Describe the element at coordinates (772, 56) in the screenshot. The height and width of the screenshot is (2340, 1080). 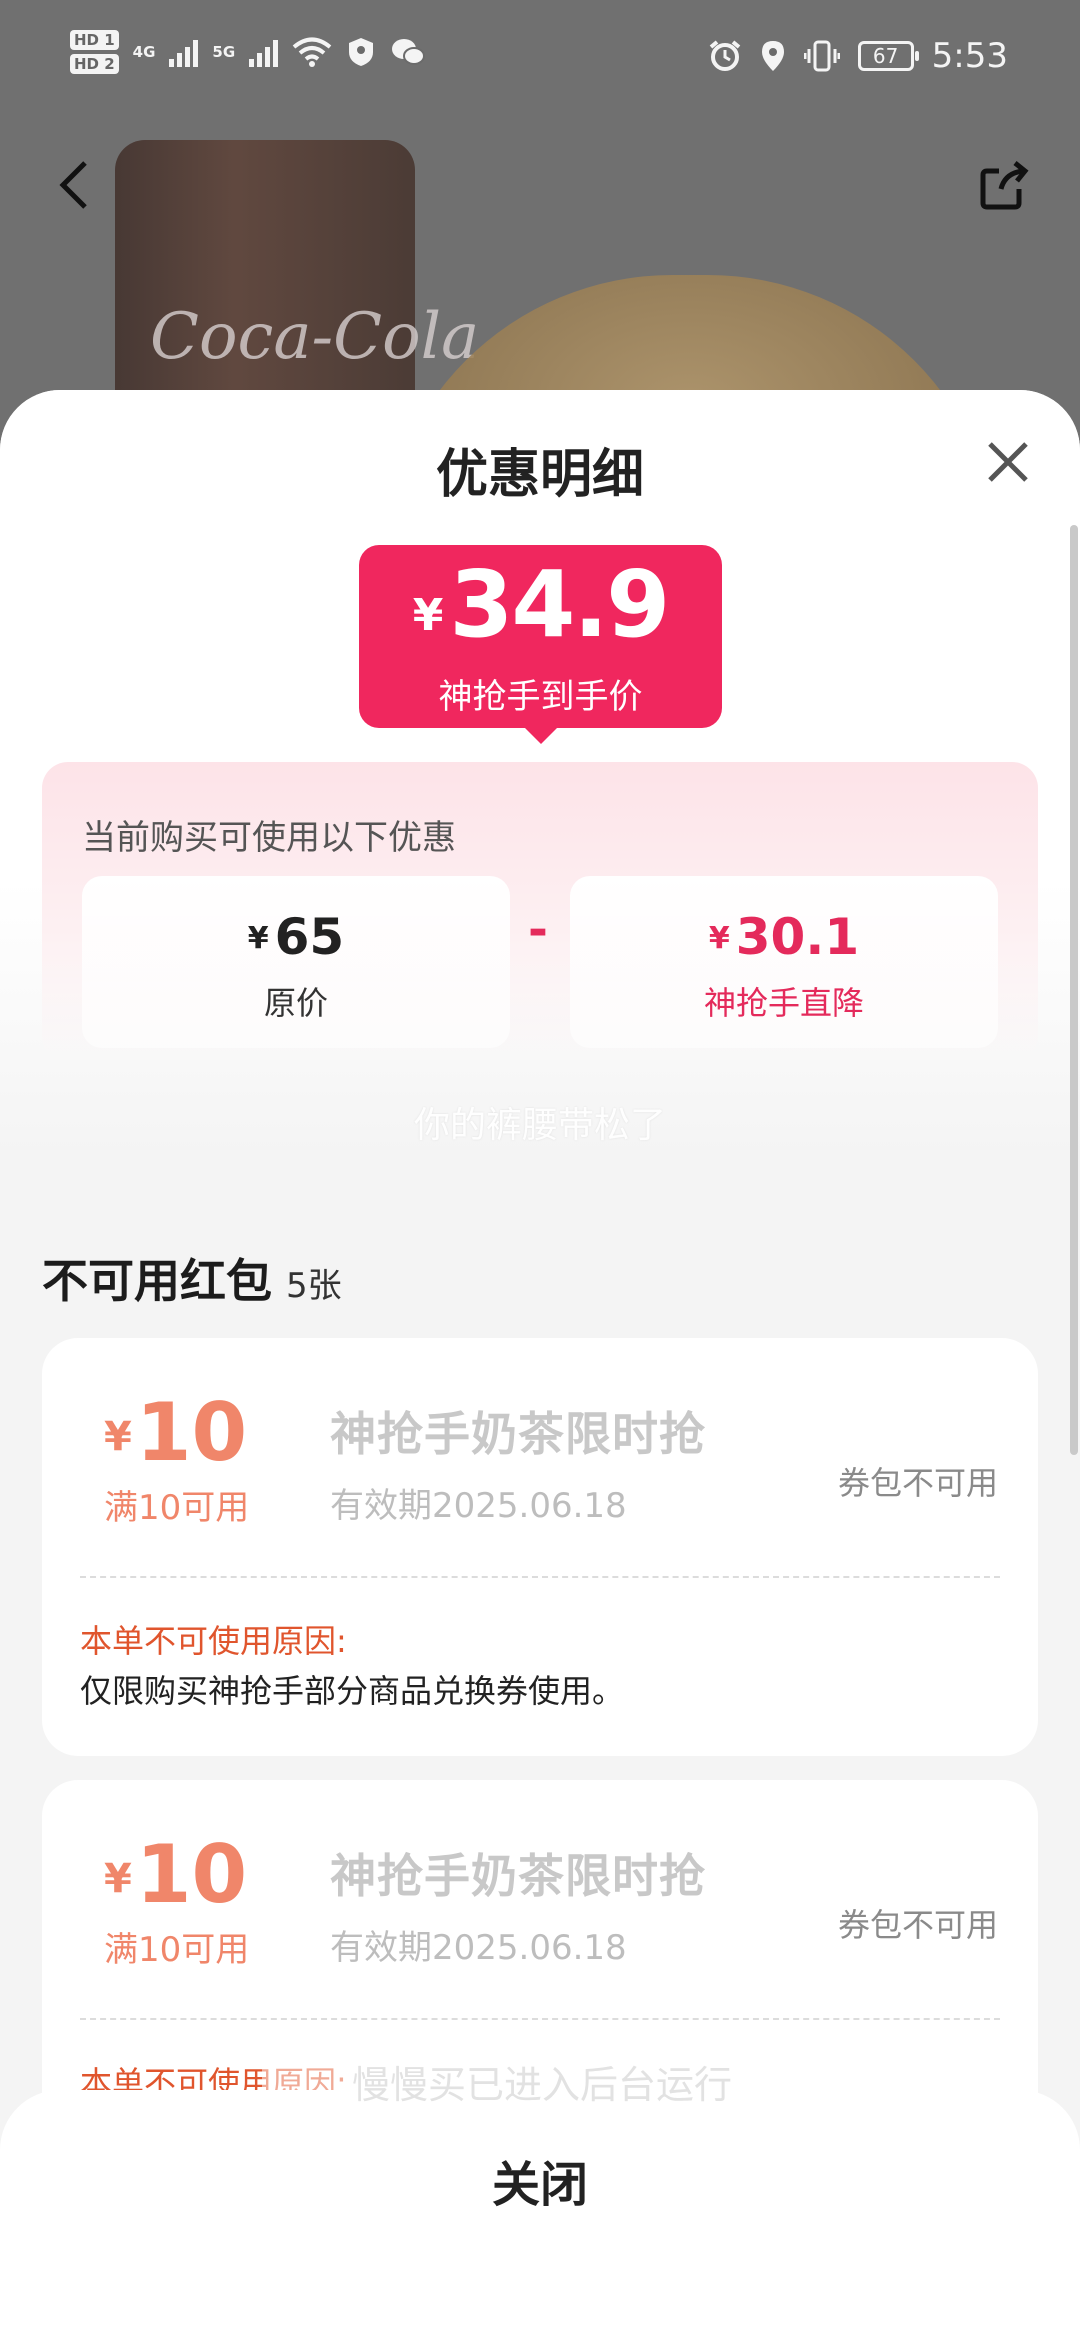
I see `location-icon` at that location.